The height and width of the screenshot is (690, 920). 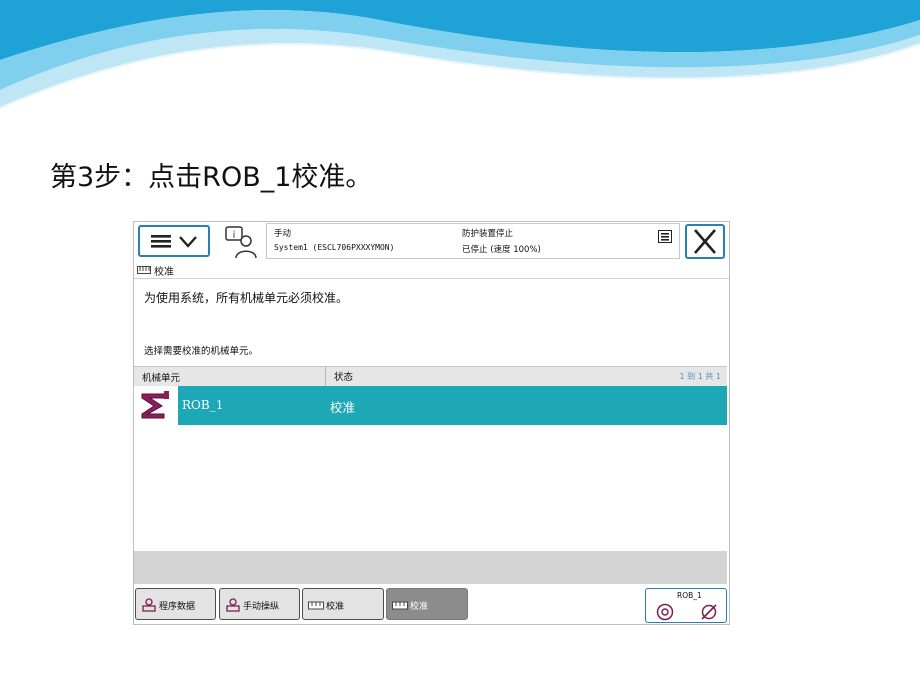 I want to click on close-icon, so click(x=705, y=241).